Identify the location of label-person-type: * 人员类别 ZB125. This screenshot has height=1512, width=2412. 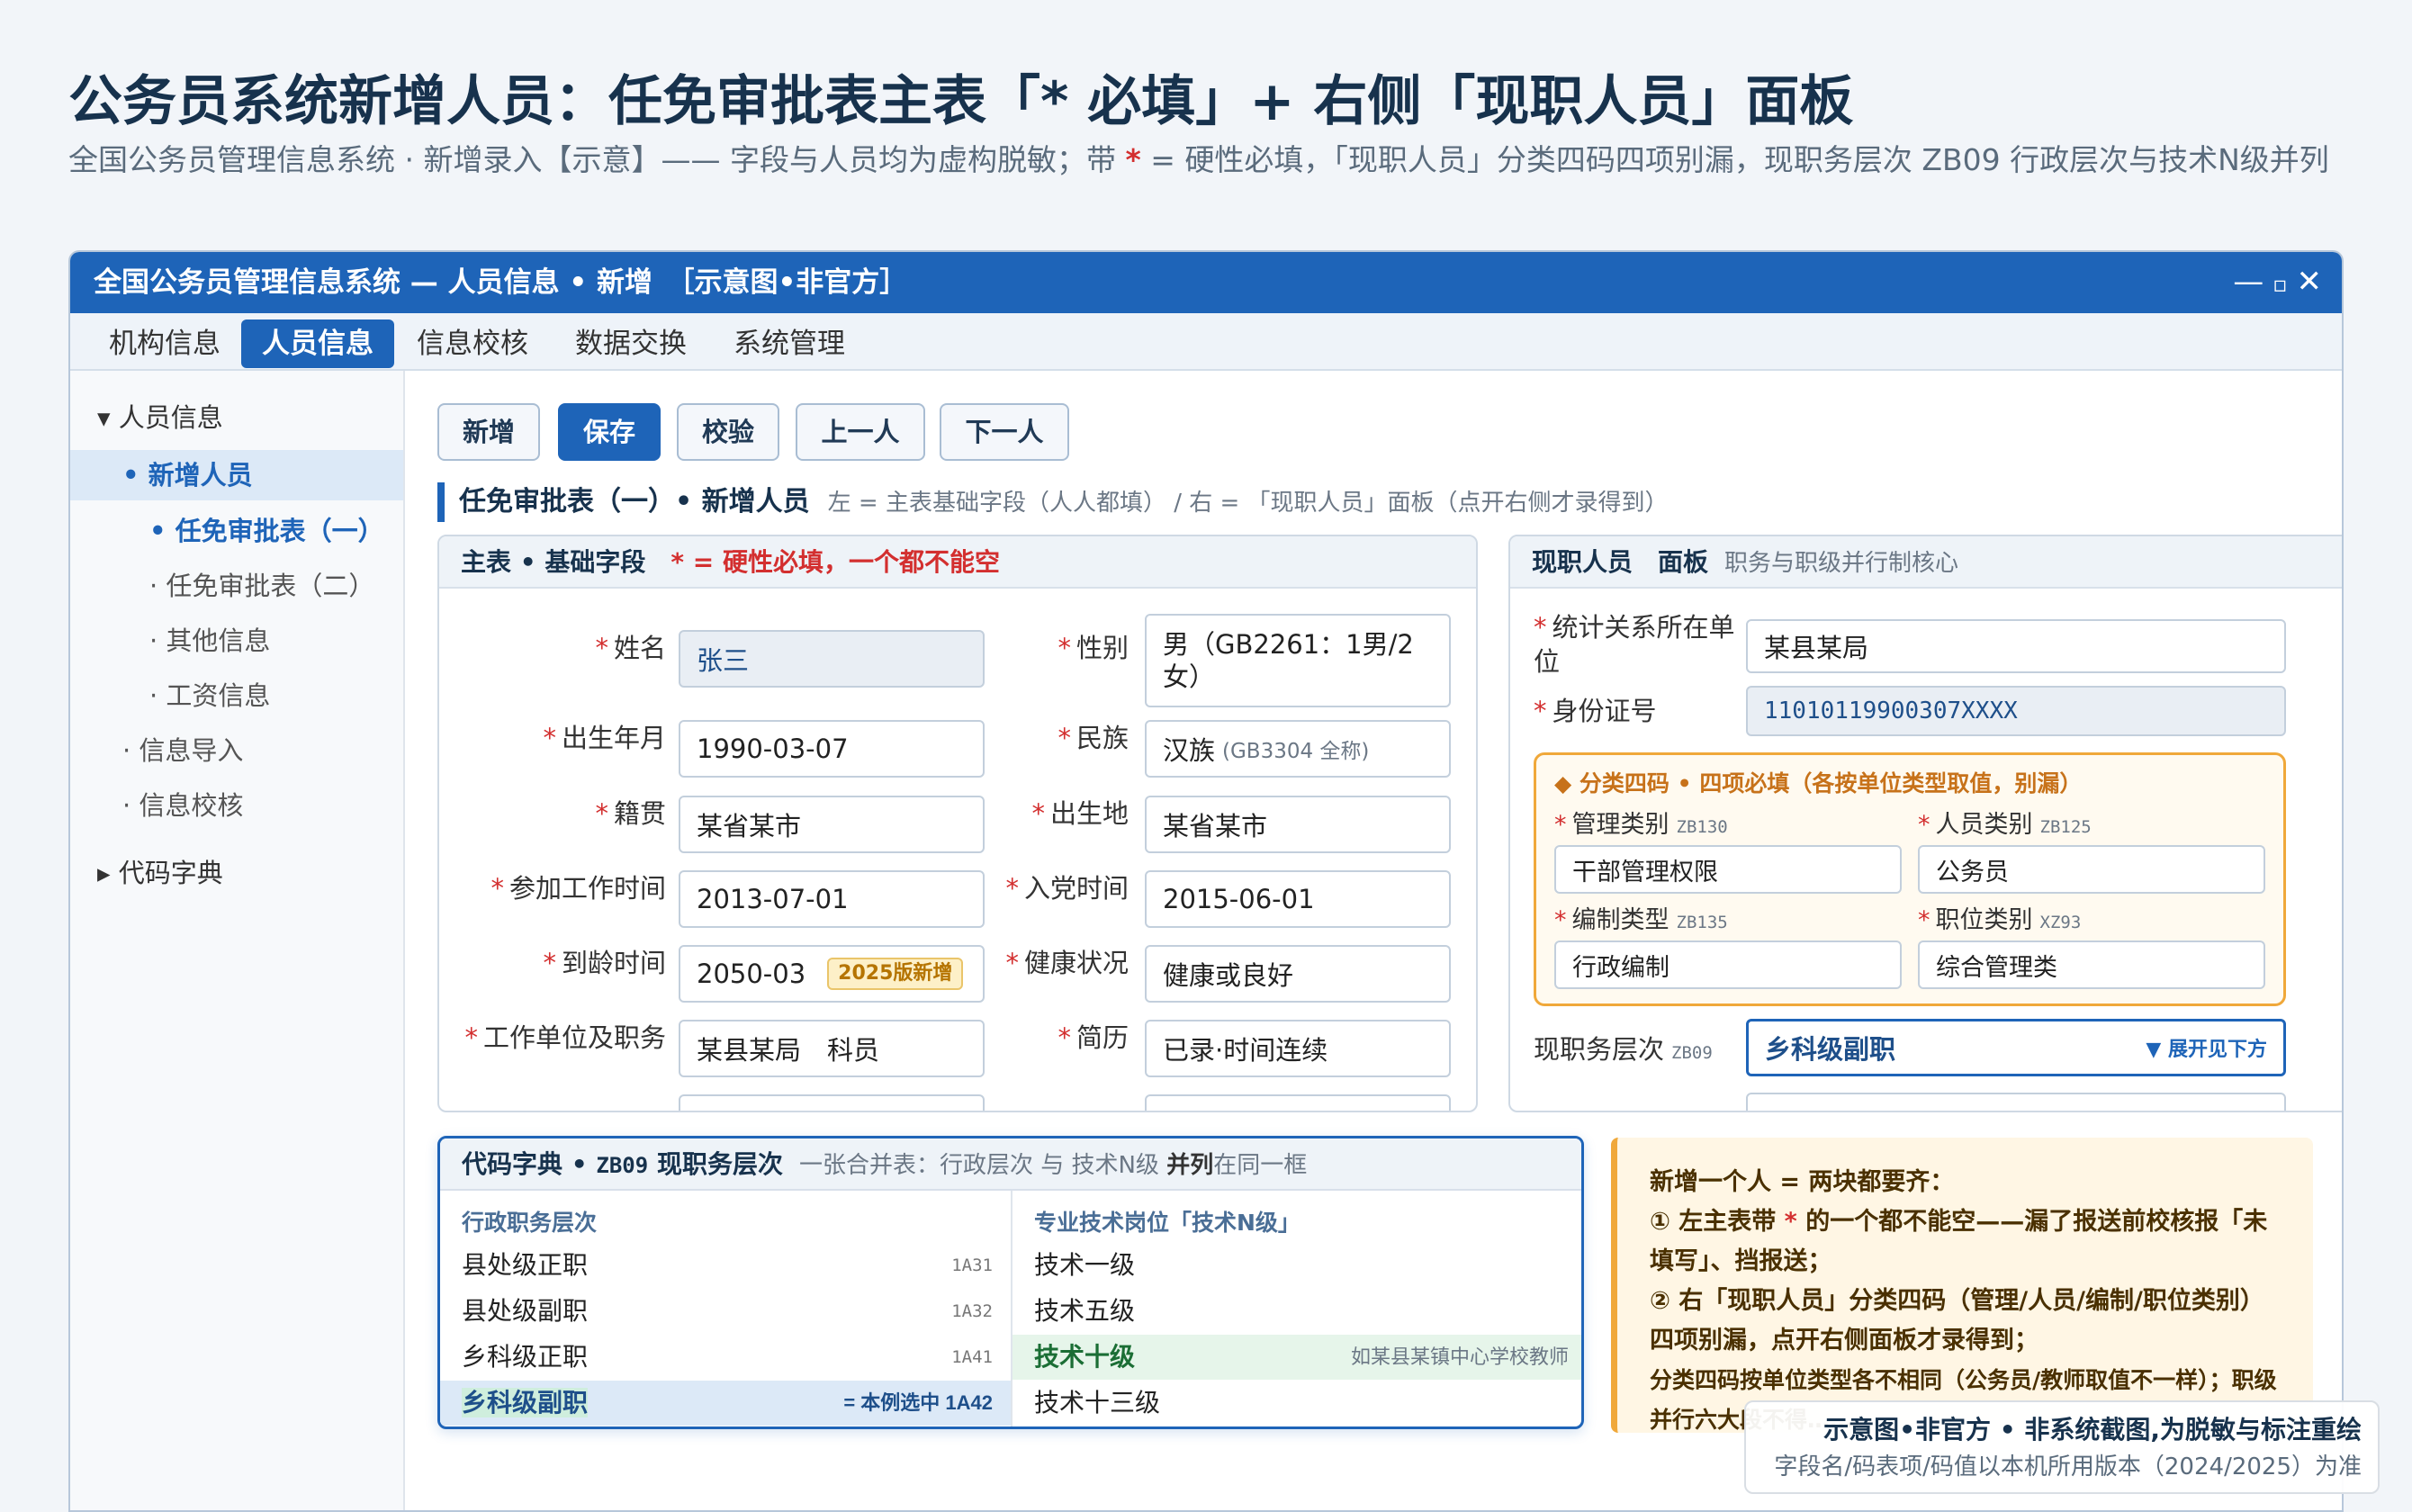
(2005, 825).